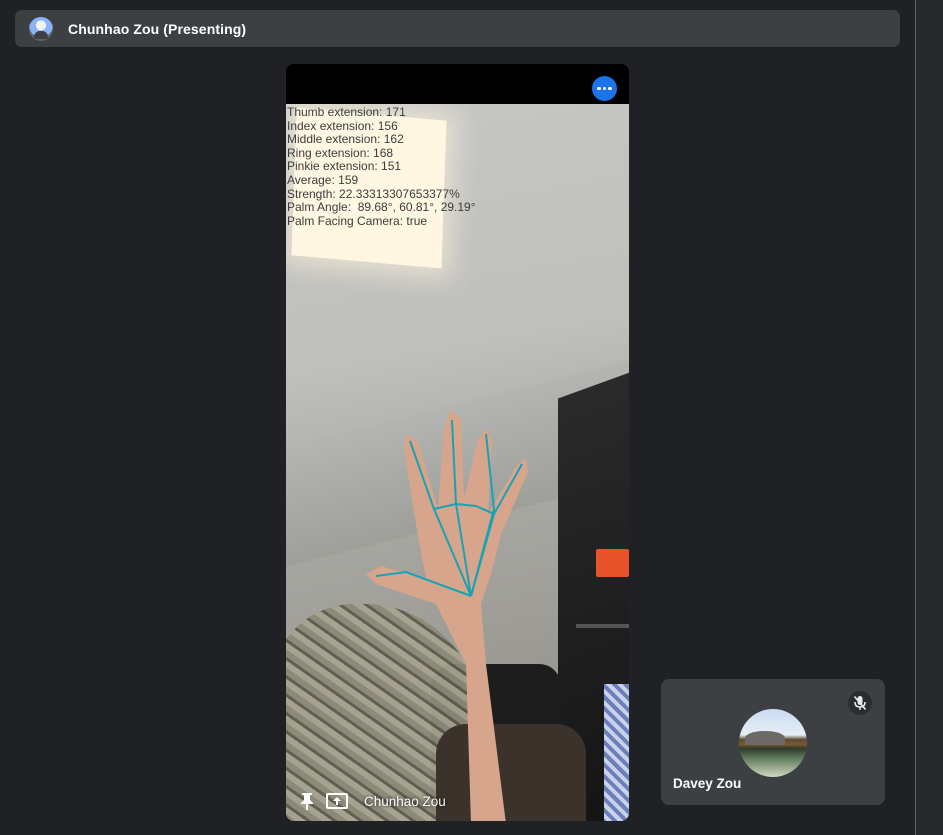 This screenshot has height=835, width=943. I want to click on participant-tile-name: Davey Zou, so click(707, 783).